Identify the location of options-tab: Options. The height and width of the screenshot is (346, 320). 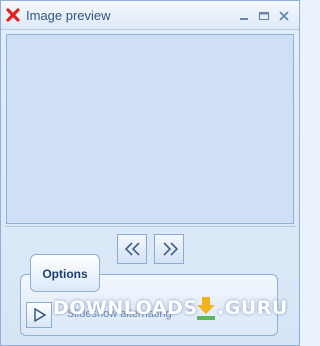
(65, 273).